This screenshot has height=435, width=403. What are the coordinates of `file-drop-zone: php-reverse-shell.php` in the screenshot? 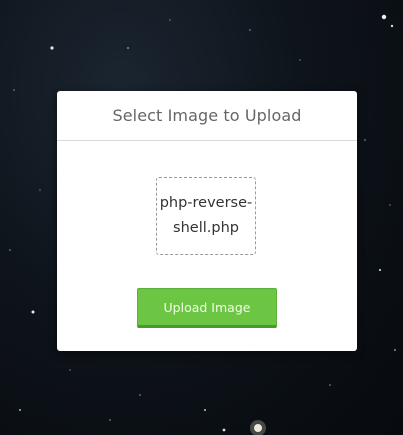 It's located at (206, 216).